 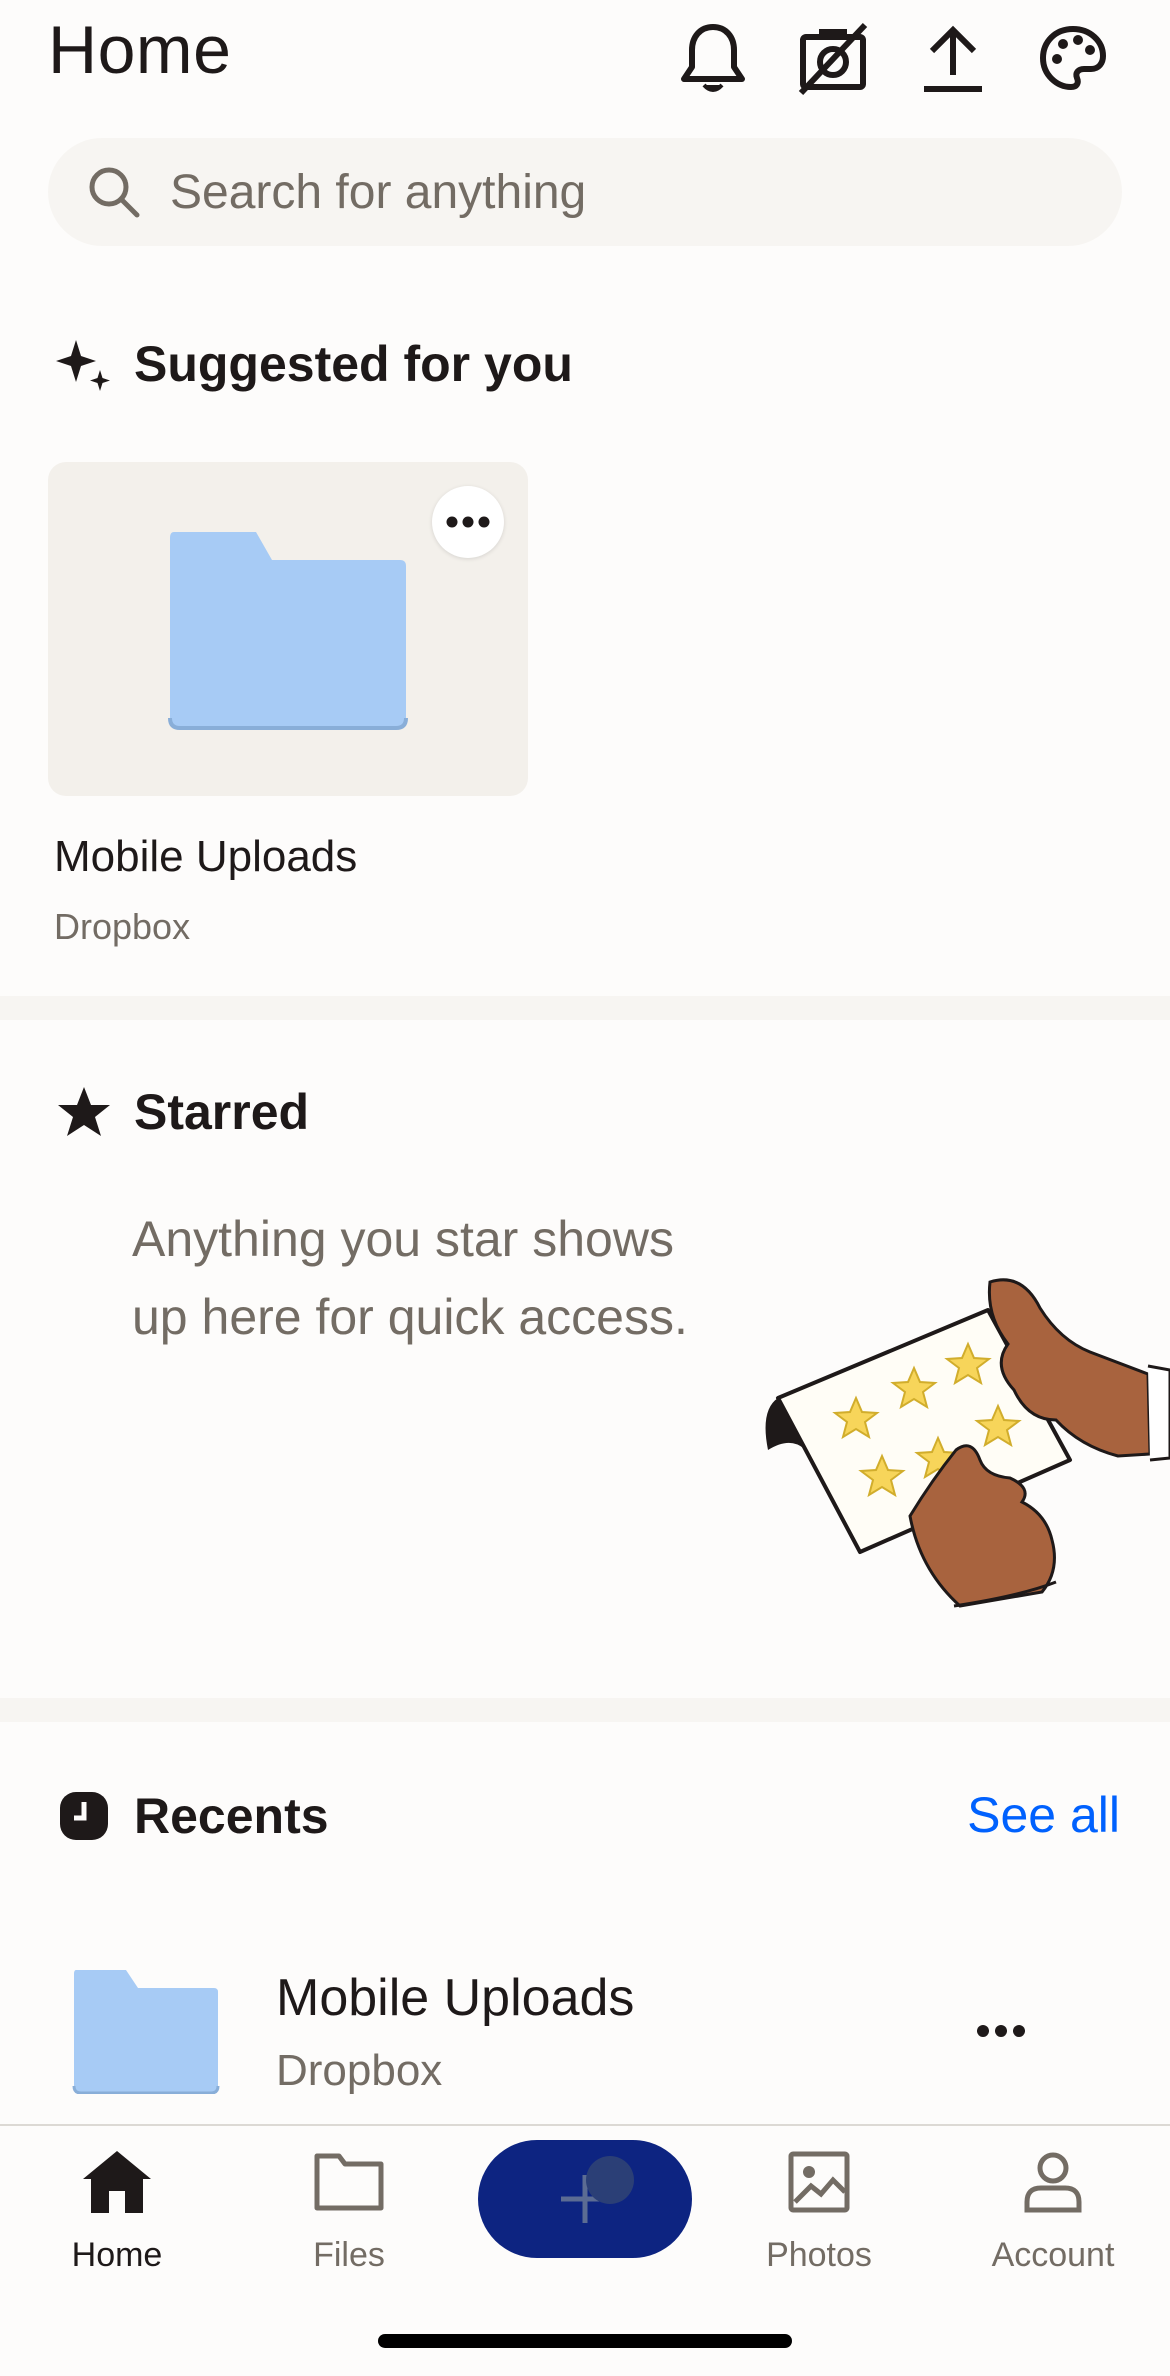 I want to click on home-icon, so click(x=117, y=2182).